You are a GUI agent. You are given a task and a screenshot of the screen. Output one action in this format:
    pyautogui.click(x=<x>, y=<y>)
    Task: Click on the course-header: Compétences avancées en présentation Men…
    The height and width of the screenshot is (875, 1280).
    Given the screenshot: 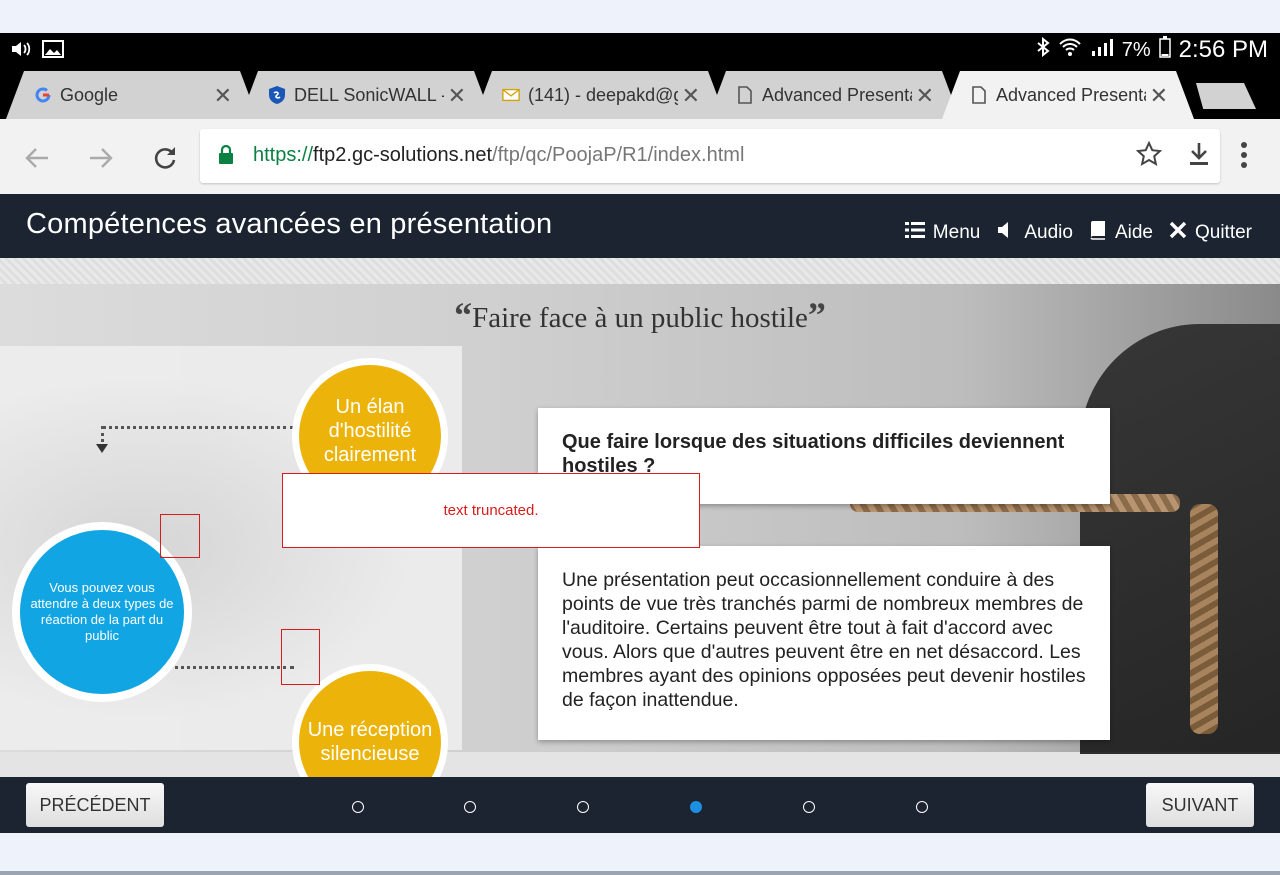 What is the action you would take?
    pyautogui.click(x=640, y=226)
    